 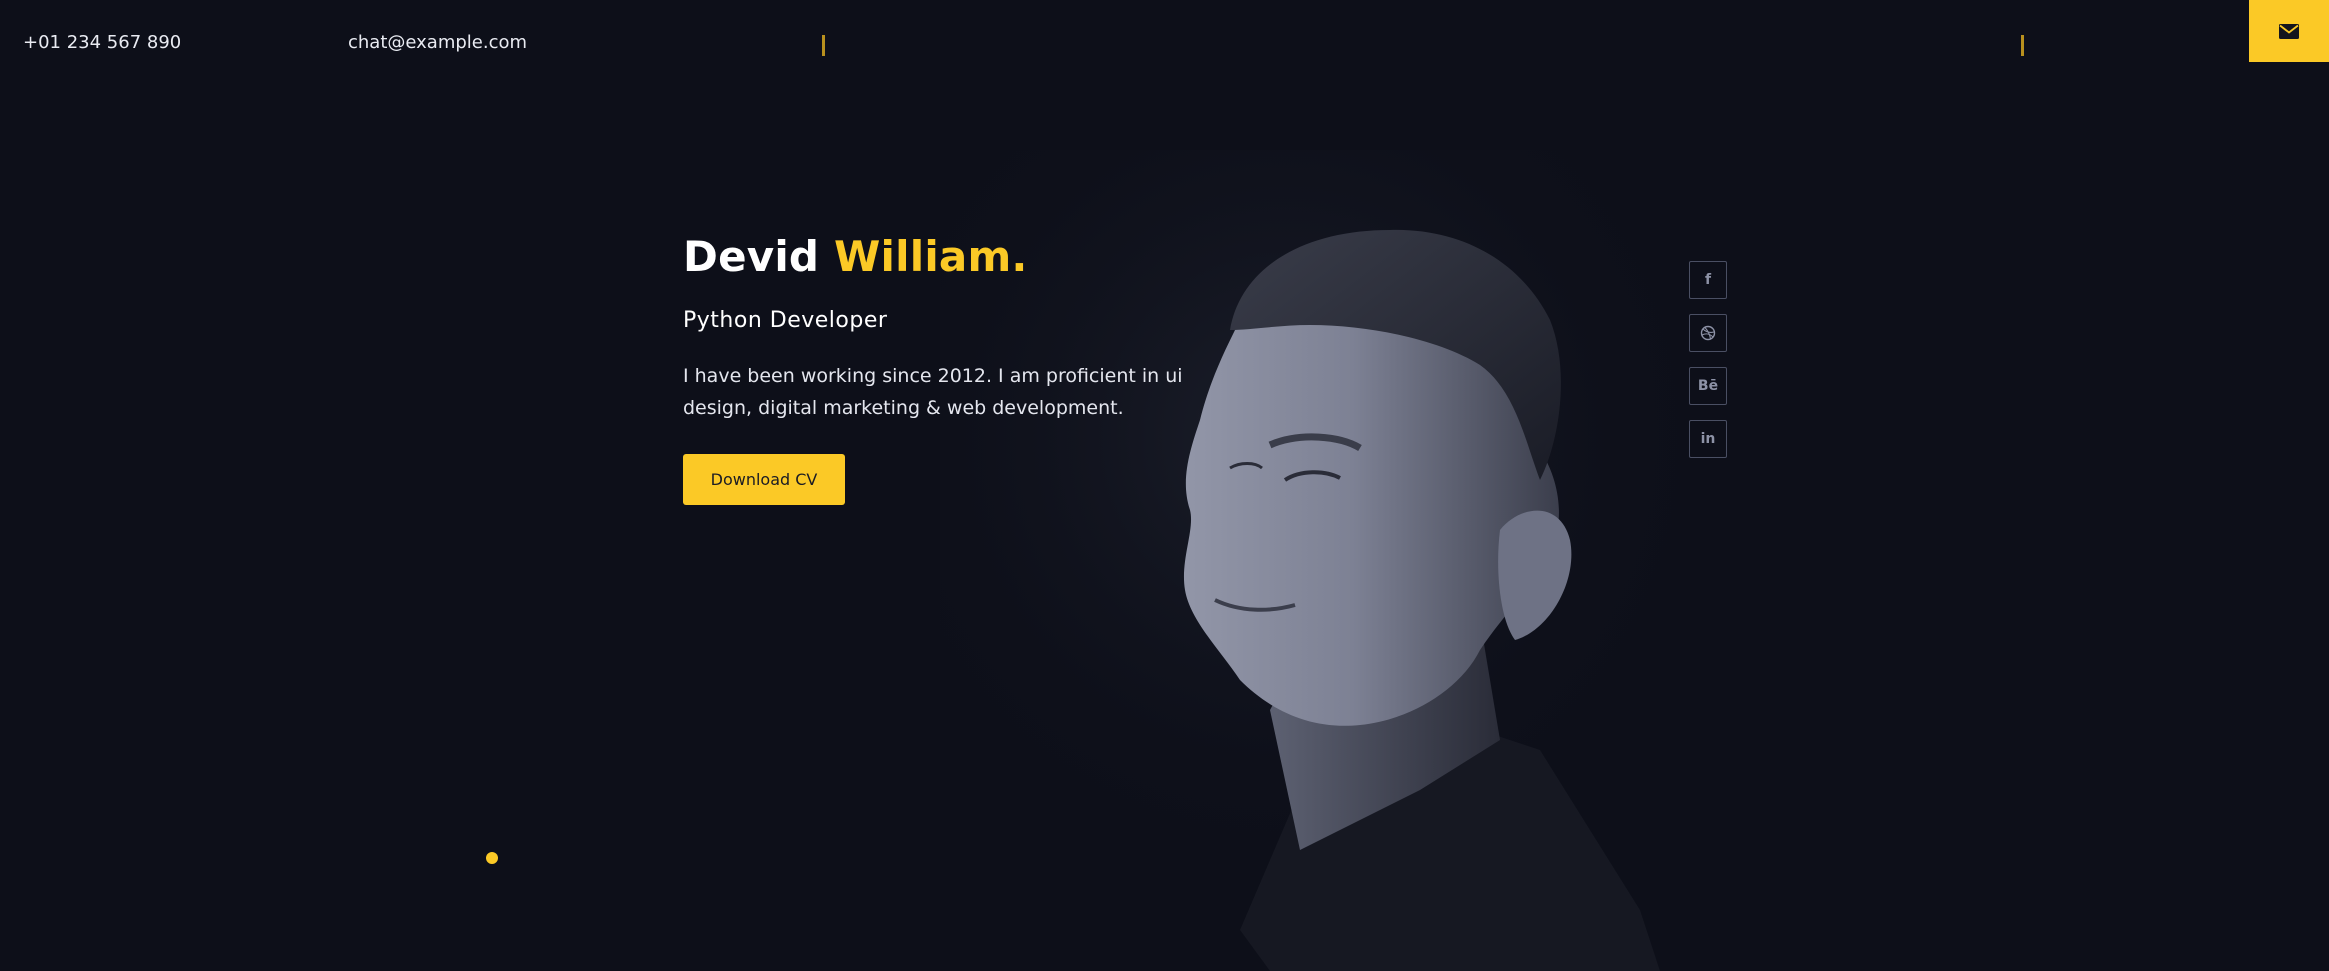 What do you see at coordinates (2022, 45) in the screenshot?
I see `divider-right` at bounding box center [2022, 45].